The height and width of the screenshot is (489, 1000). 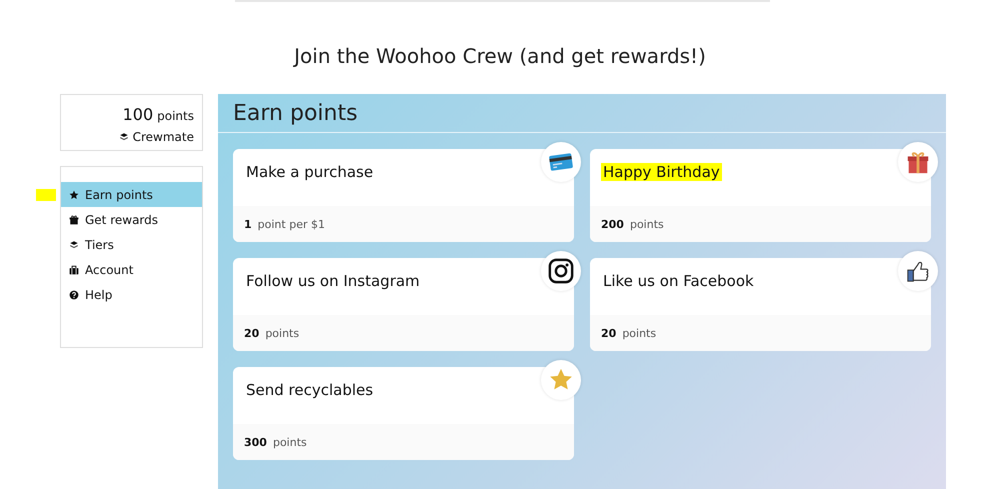 I want to click on page-title: Join the Woohoo Crew (and get rewards!), so click(x=499, y=56).